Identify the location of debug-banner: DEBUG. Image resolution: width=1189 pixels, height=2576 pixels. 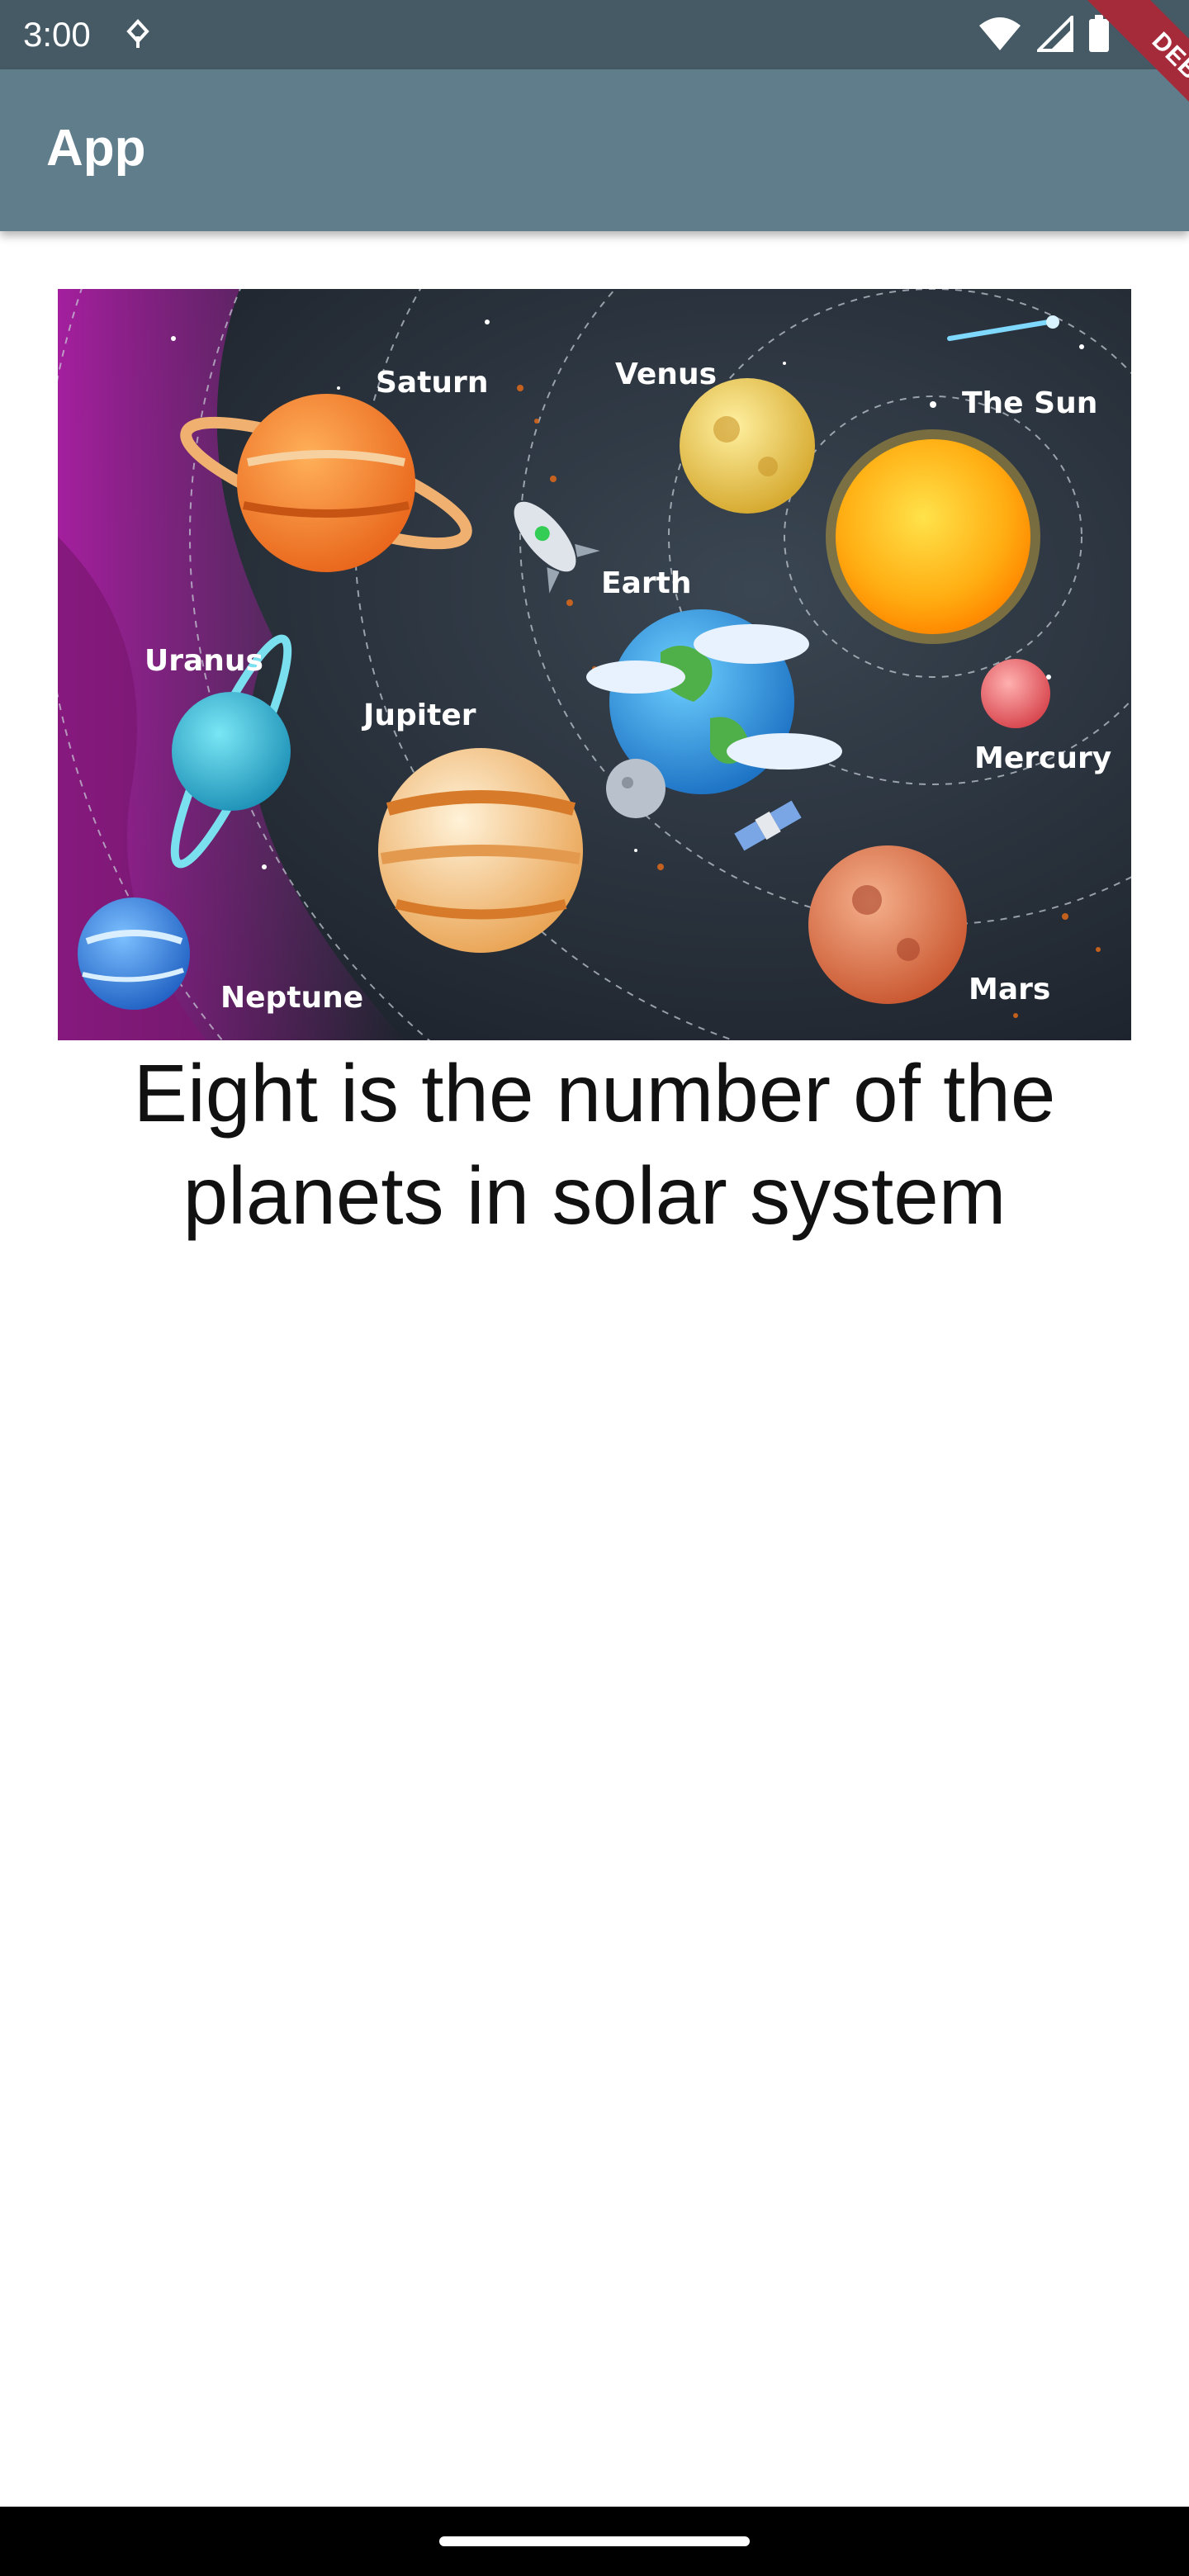
(1098, 91).